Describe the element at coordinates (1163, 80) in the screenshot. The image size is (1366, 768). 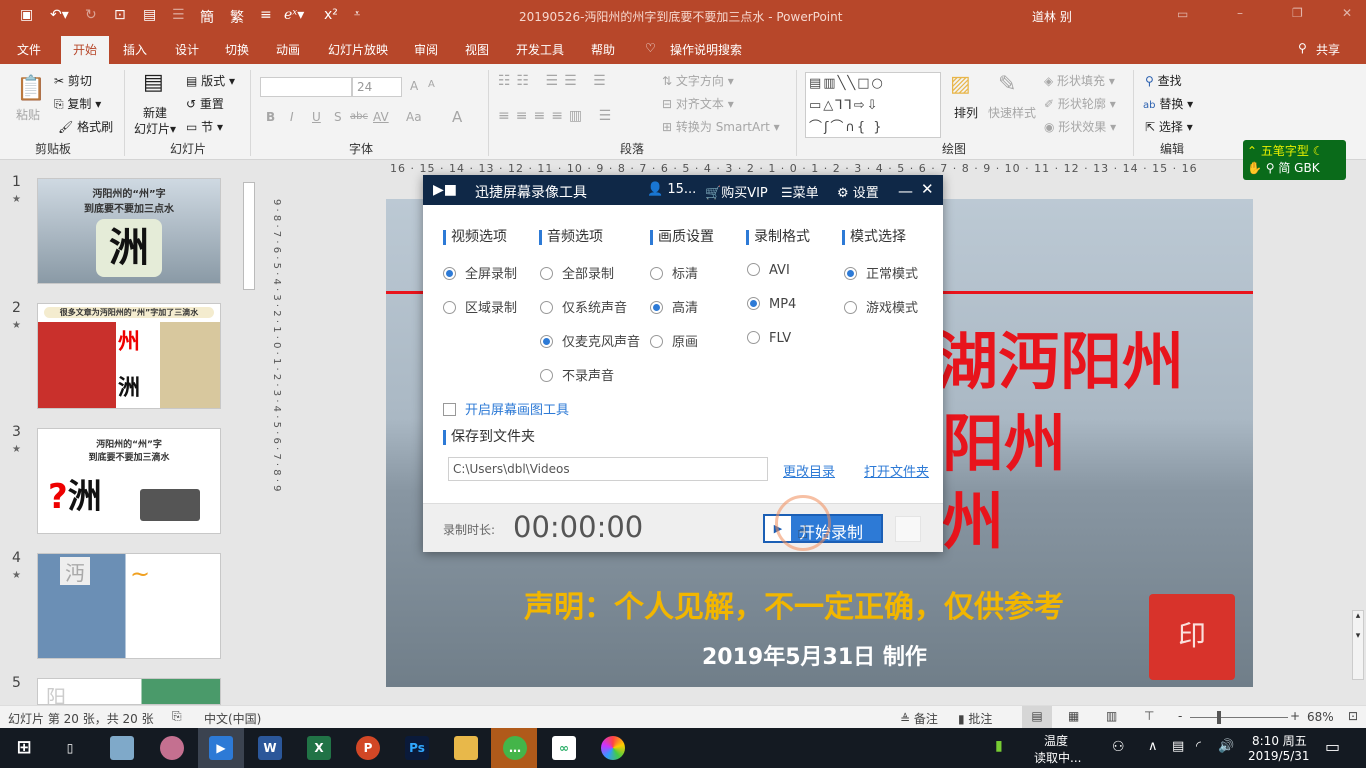
I see `find-button: ⚲ 查找` at that location.